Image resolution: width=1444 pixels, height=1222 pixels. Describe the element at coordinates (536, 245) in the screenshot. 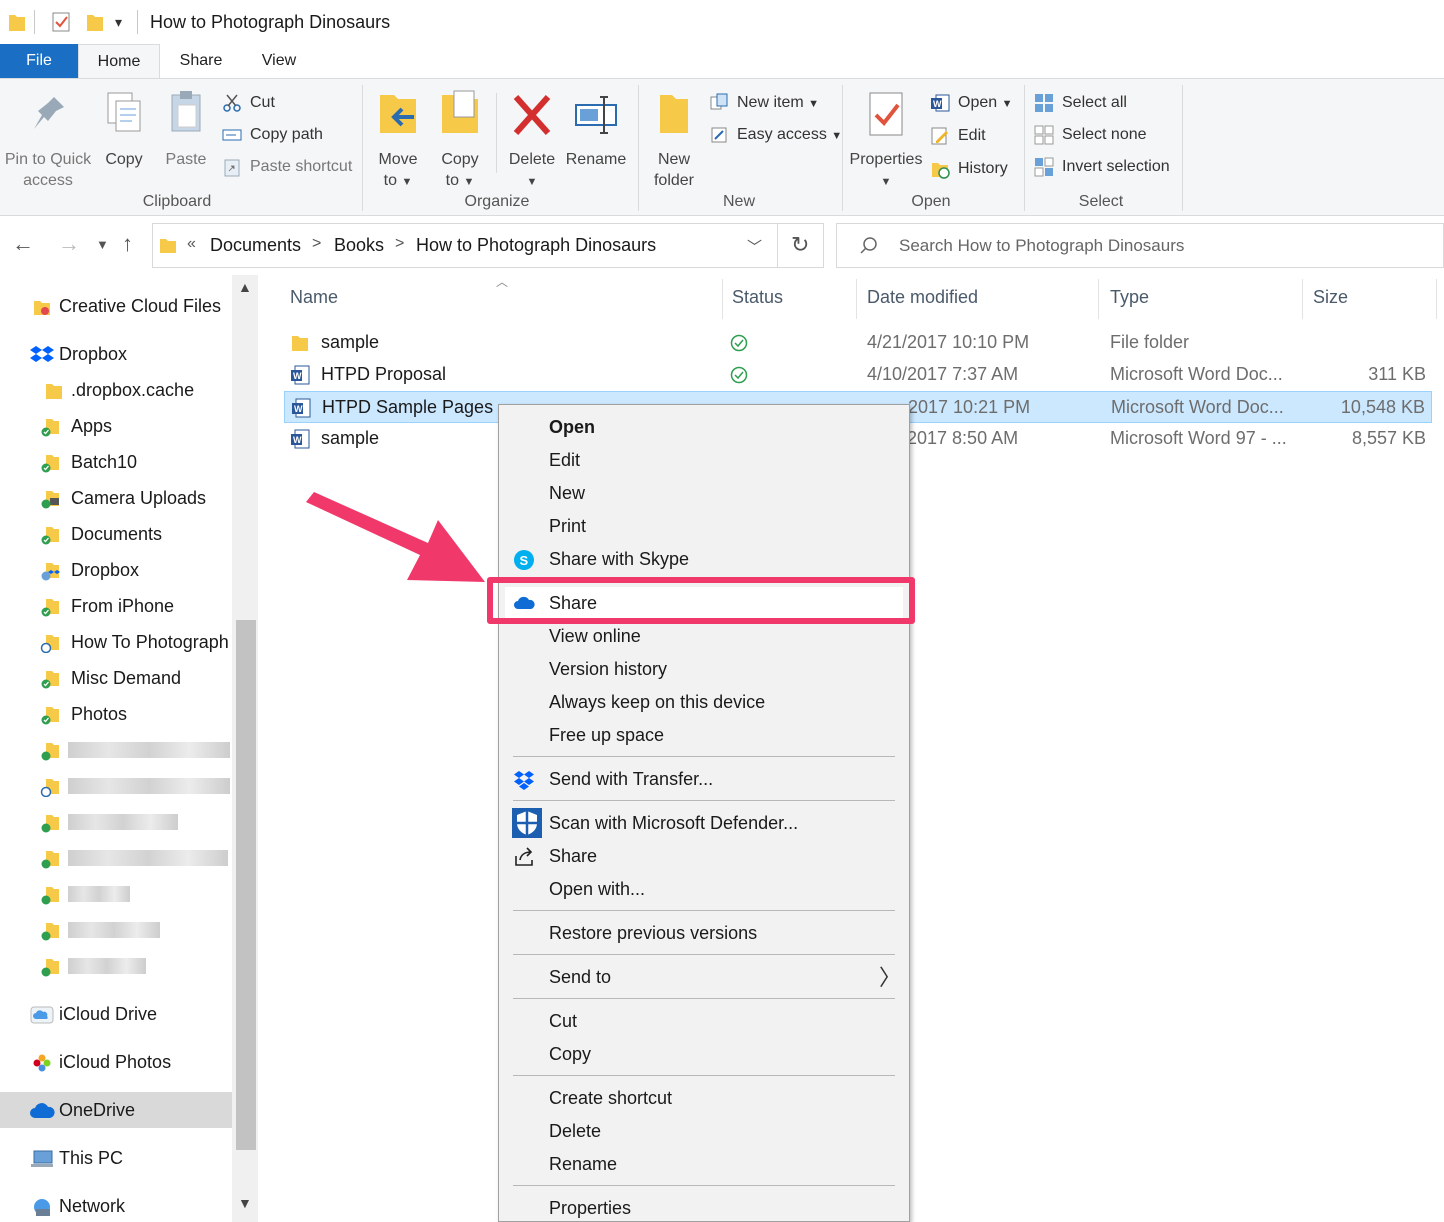

I see `breadcrumb-current-folder: How to Photograph Dinosaurs` at that location.